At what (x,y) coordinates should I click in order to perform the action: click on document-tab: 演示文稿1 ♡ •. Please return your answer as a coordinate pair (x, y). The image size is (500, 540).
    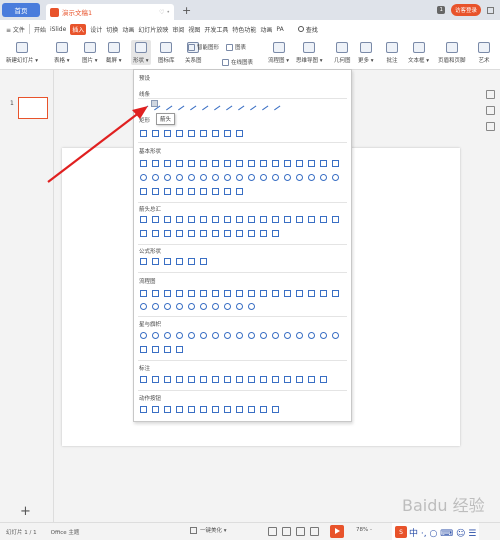
    Looking at the image, I should click on (110, 12).